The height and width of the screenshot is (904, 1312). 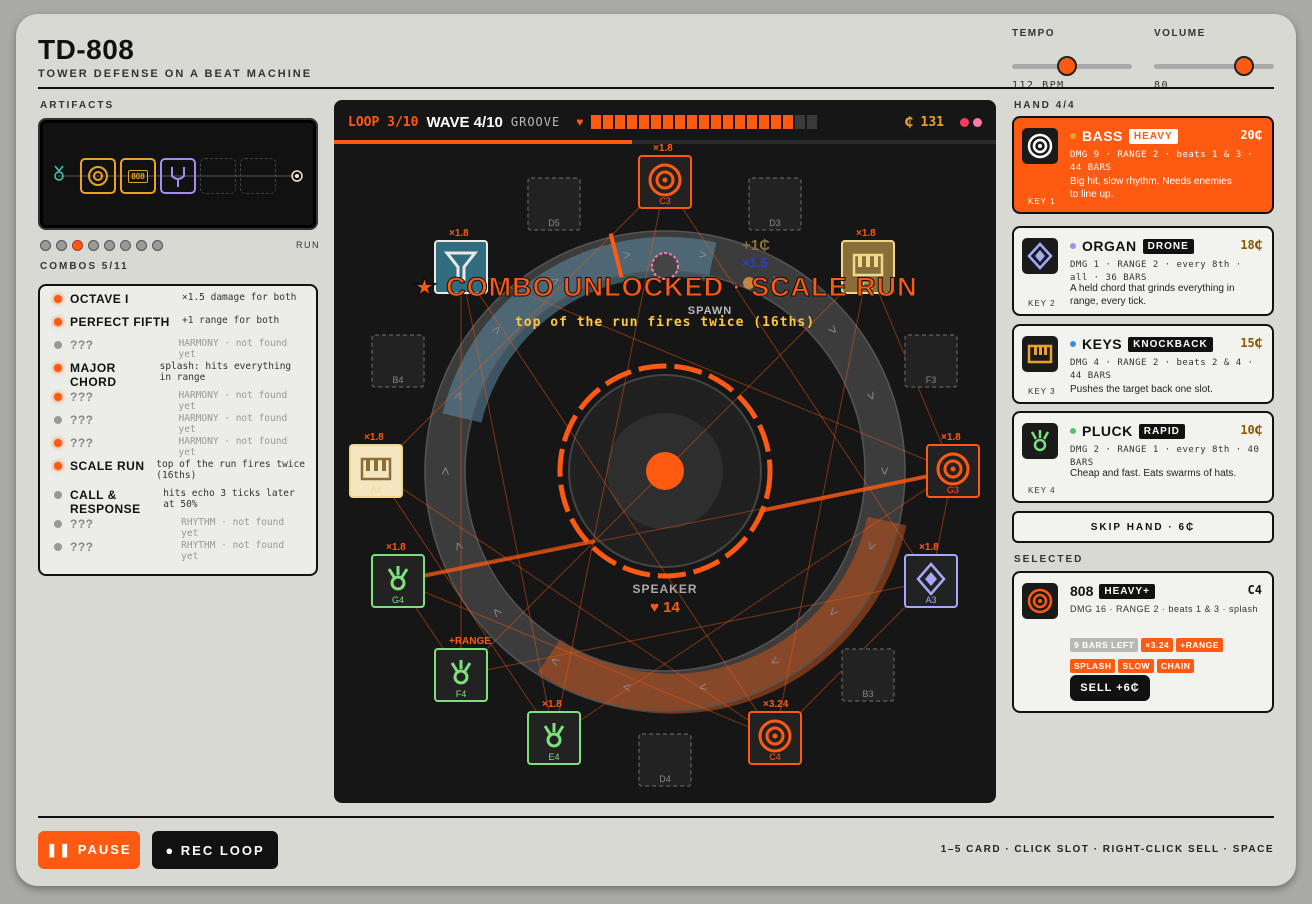 What do you see at coordinates (1164, 609) in the screenshot?
I see `selected-stats: DMG 16 · RANGE 2 · beats 1 & 3 · splash` at bounding box center [1164, 609].